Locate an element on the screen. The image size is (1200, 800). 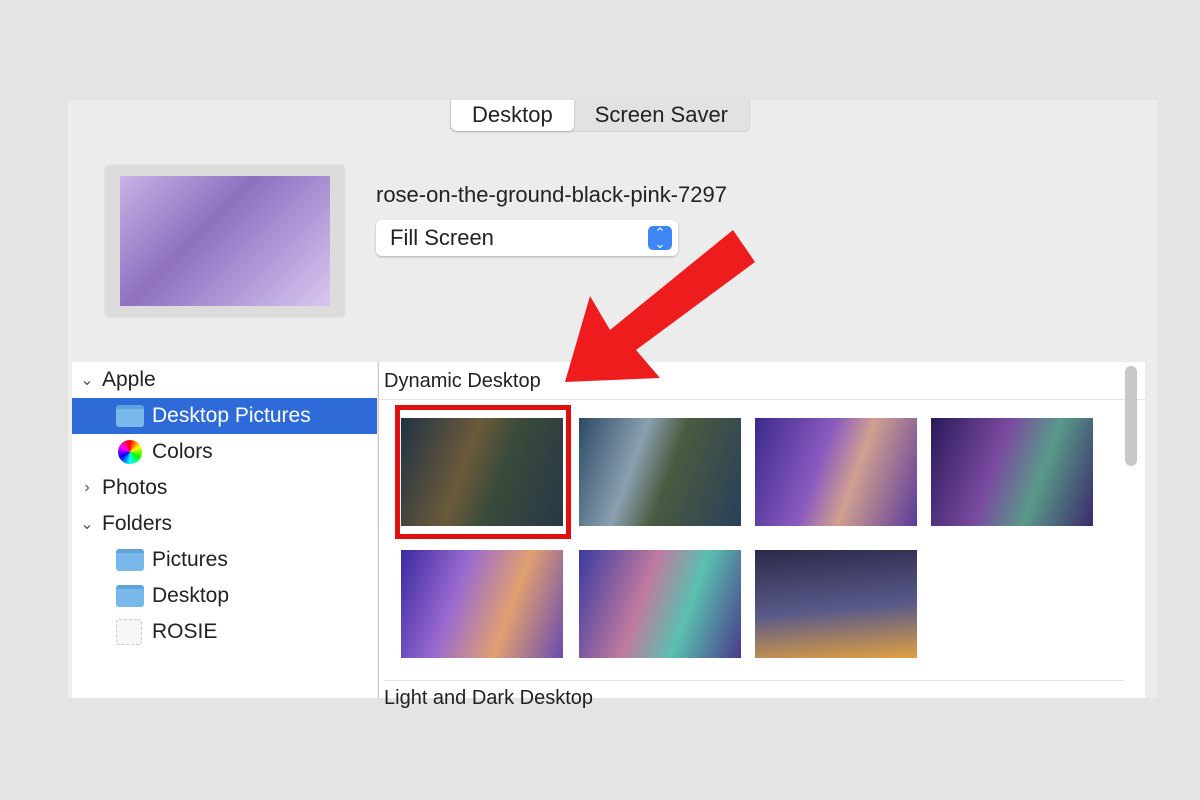
sidebar-item-desktop: Desktop is located at coordinates (224, 596).